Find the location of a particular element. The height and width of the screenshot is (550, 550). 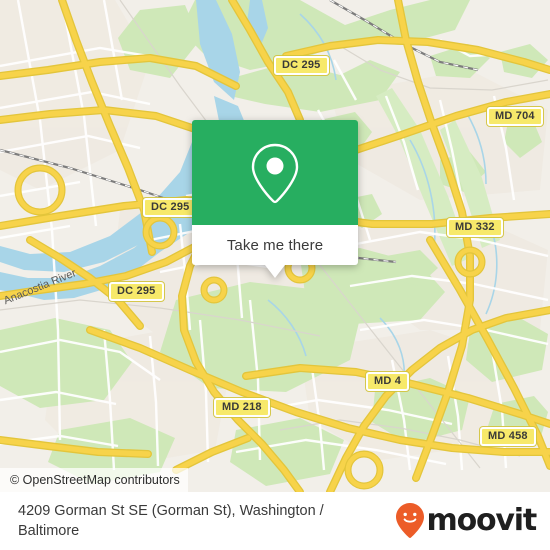

road-shield: MD 704 is located at coordinates (515, 116).